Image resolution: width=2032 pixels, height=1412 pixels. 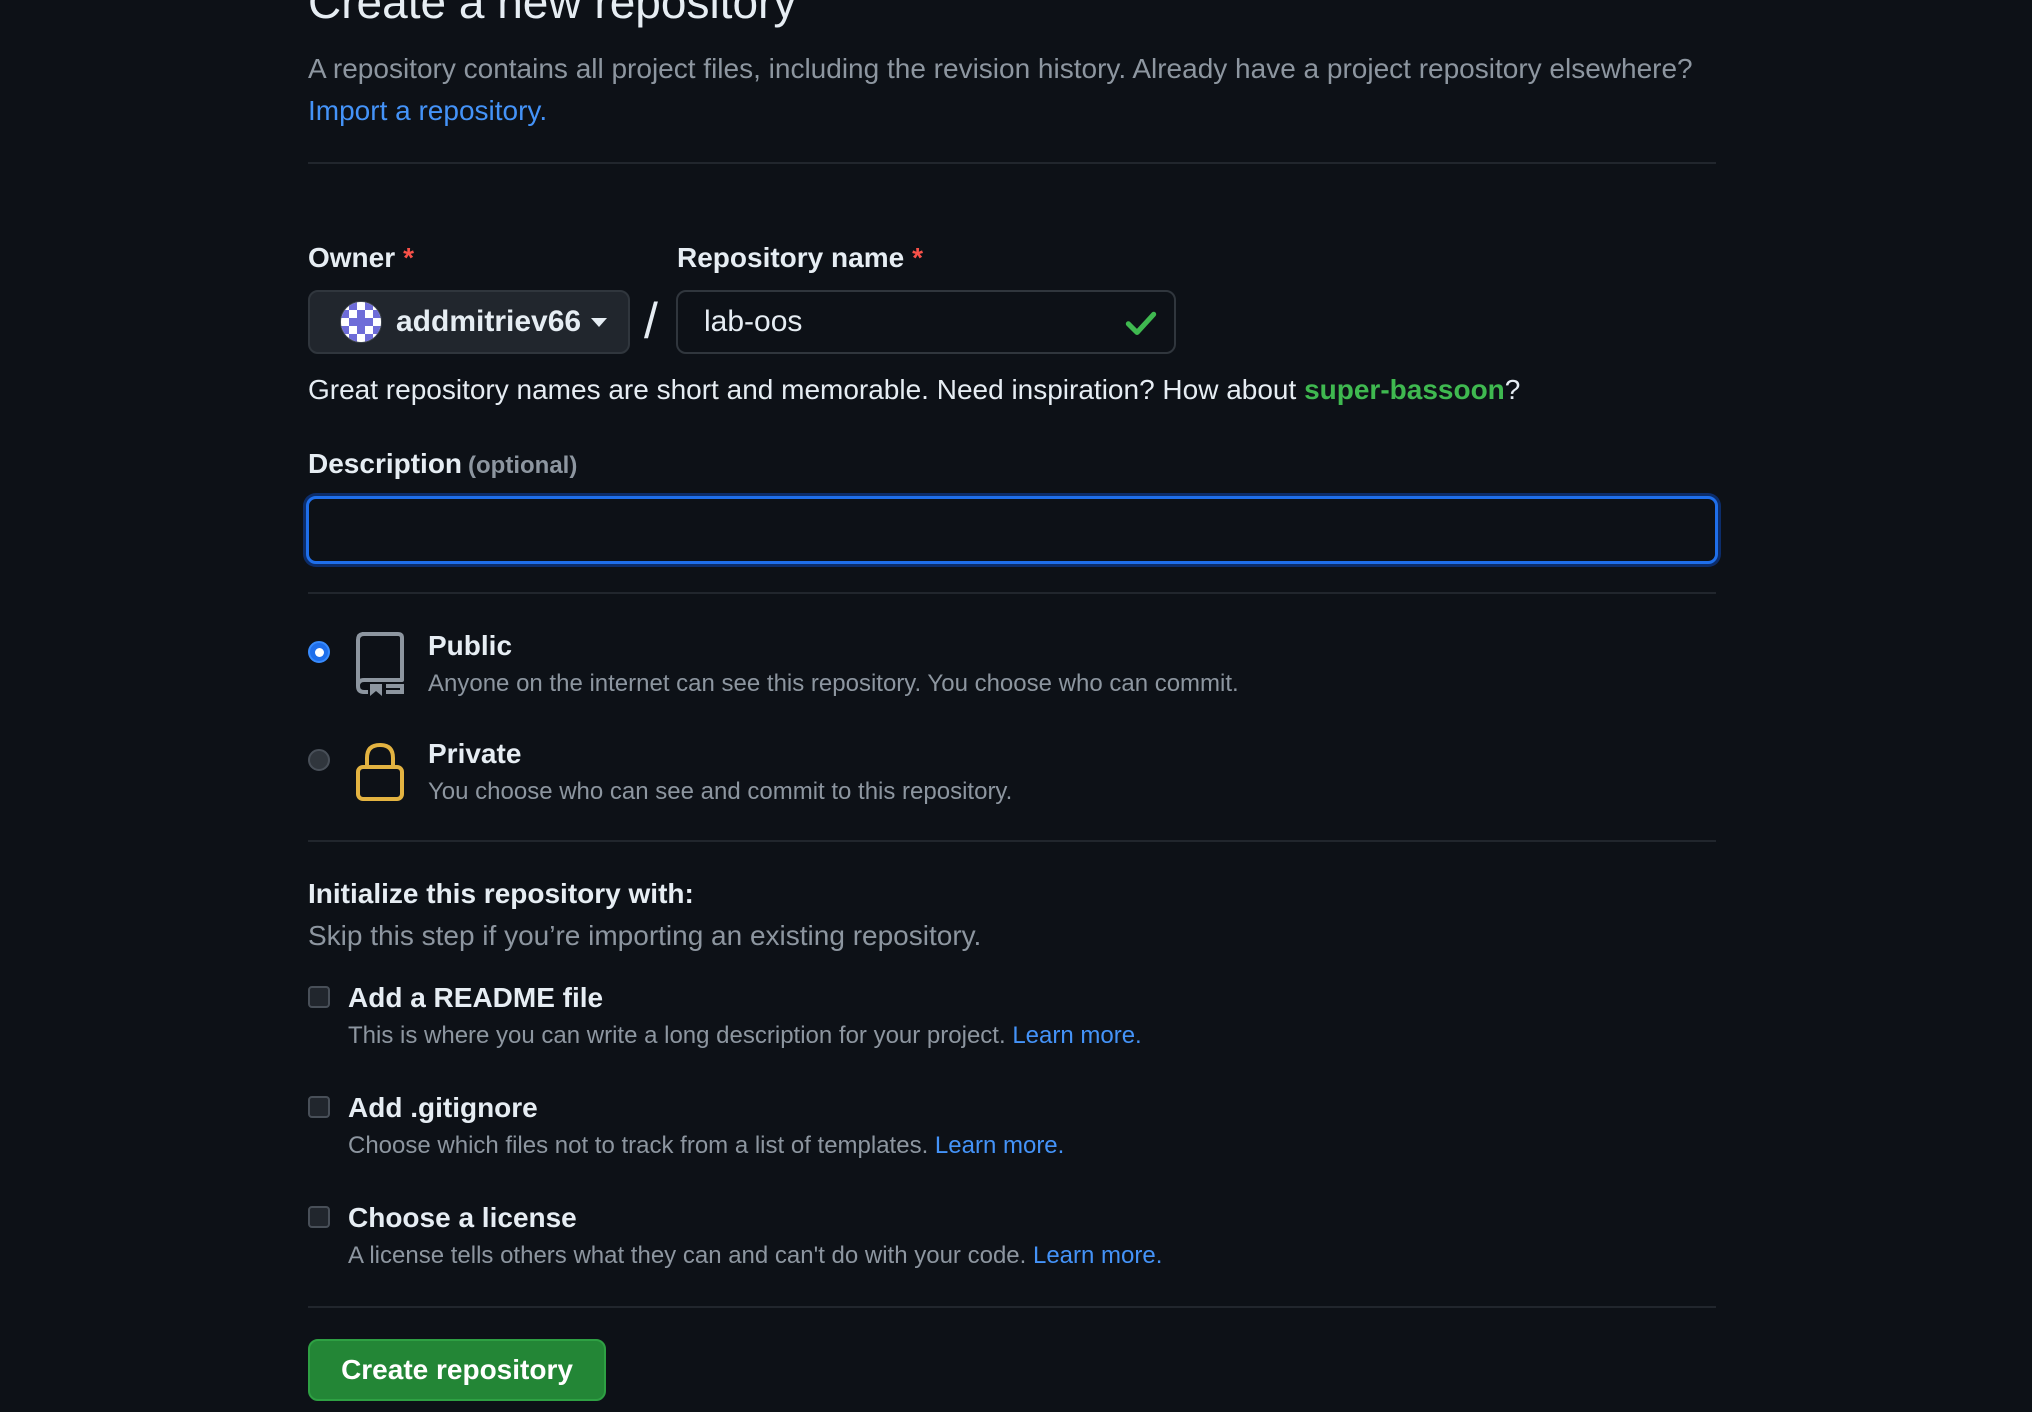 What do you see at coordinates (319, 1217) in the screenshot?
I see `license-checkbox` at bounding box center [319, 1217].